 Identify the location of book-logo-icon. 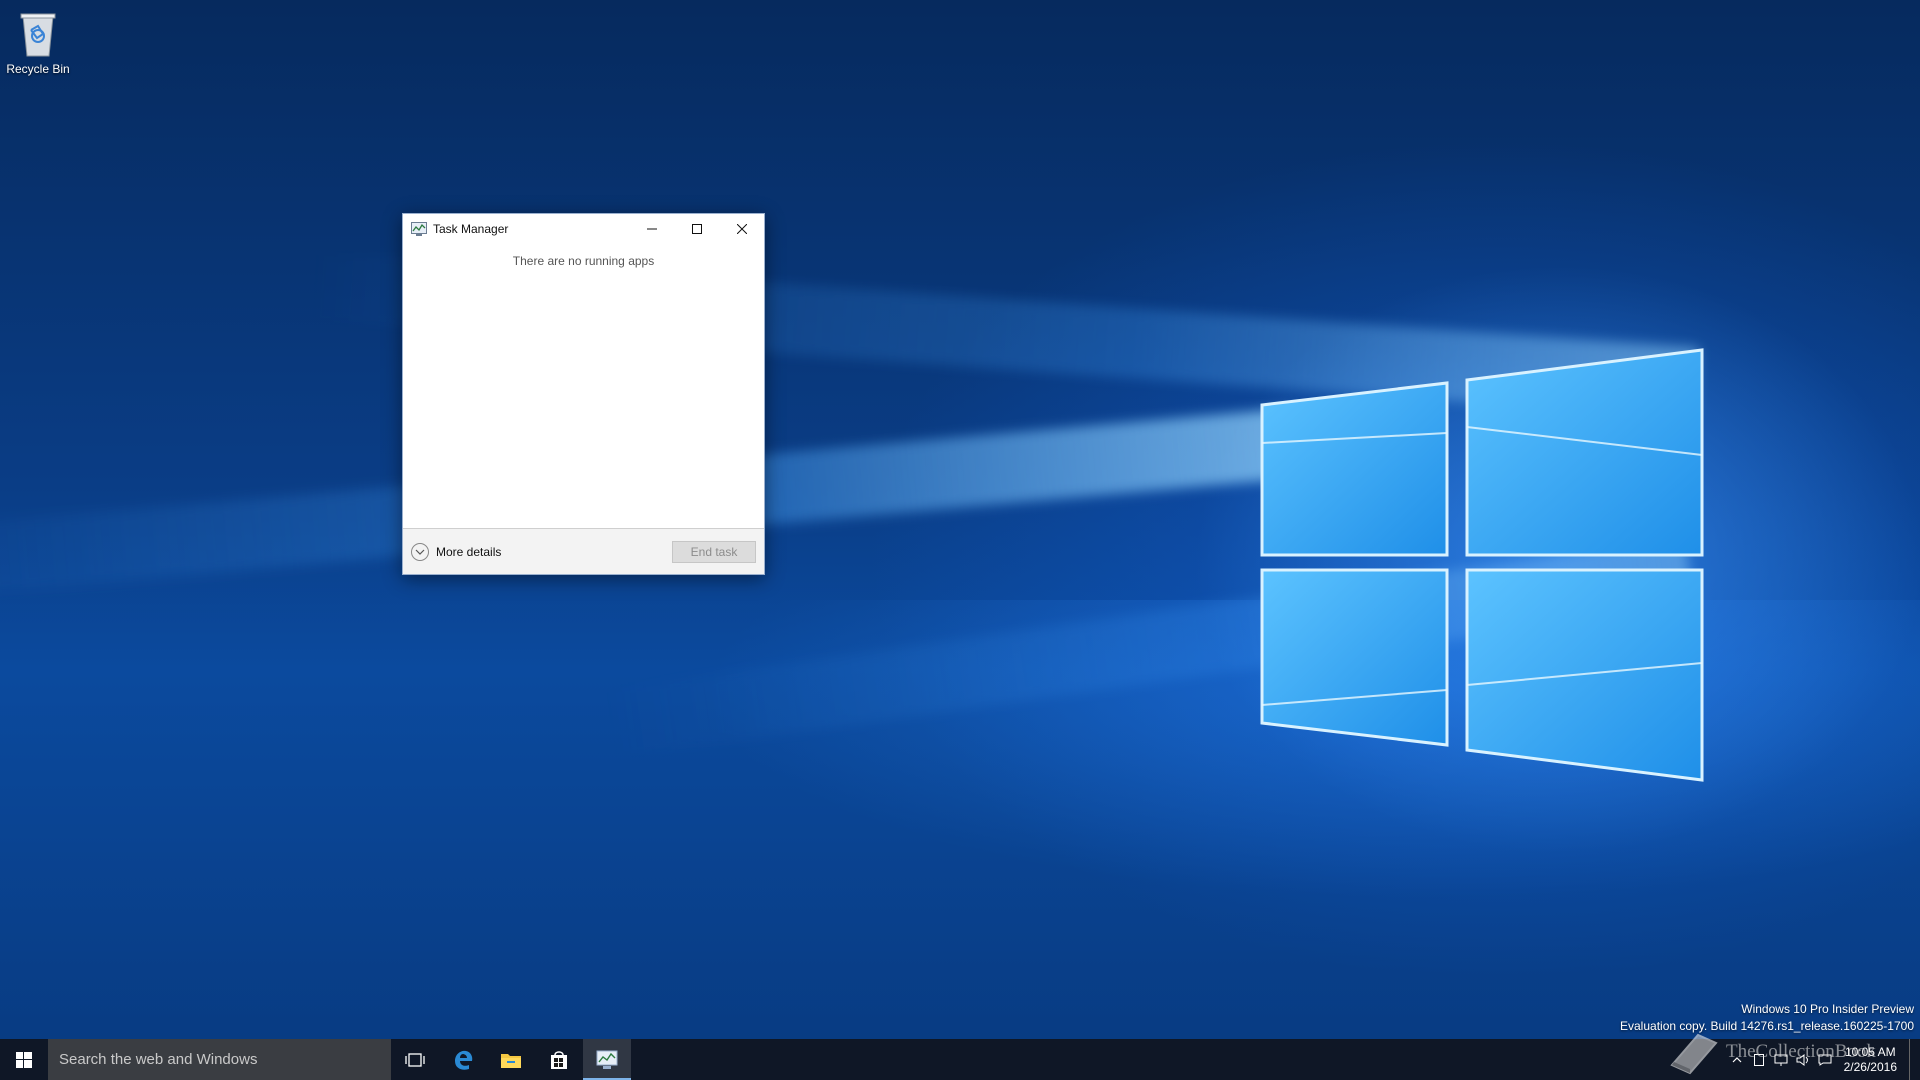
(1694, 1054).